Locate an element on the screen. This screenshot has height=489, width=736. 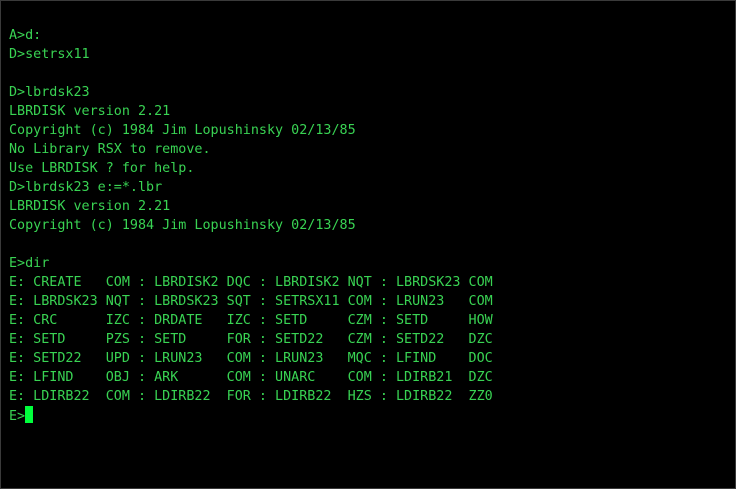
terminal-line: D>setrsx11 is located at coordinates (49, 54).